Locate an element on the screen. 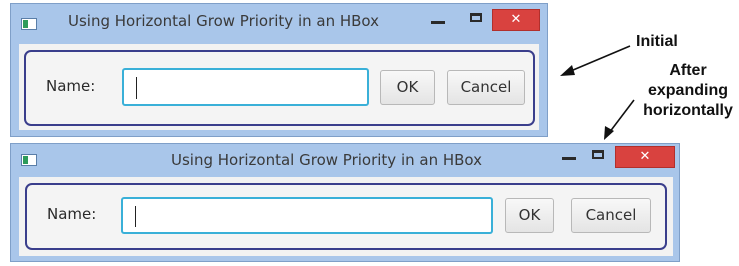 The image size is (739, 266). annotation-line: expanding is located at coordinates (687, 90).